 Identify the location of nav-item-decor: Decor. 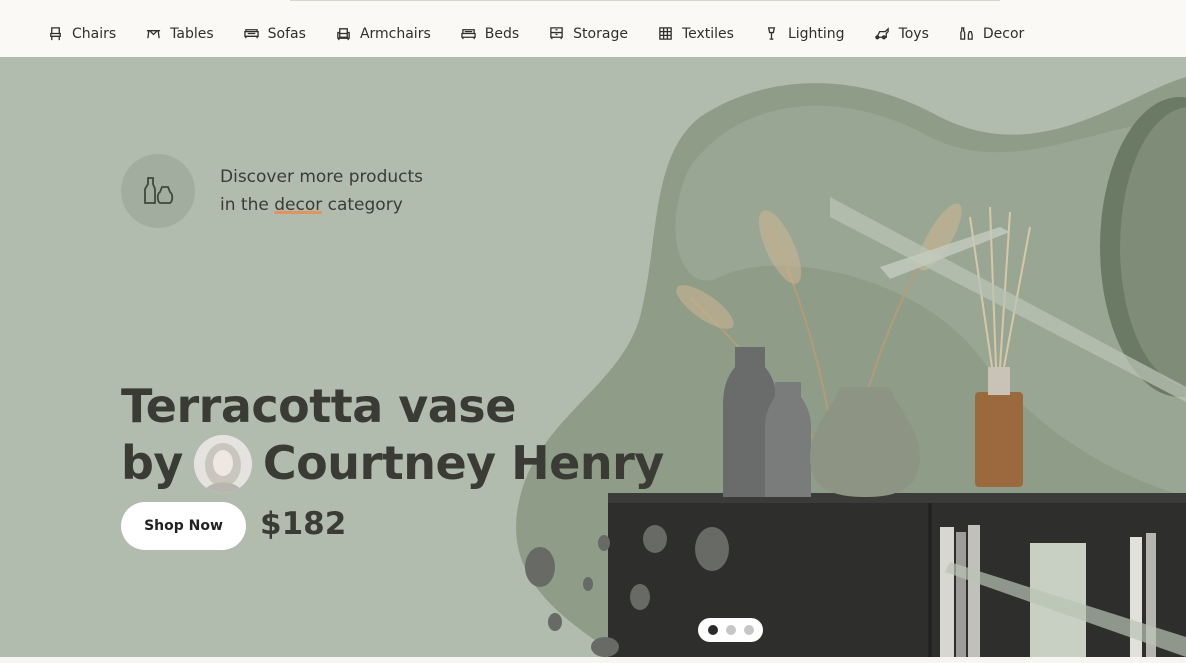
(991, 34).